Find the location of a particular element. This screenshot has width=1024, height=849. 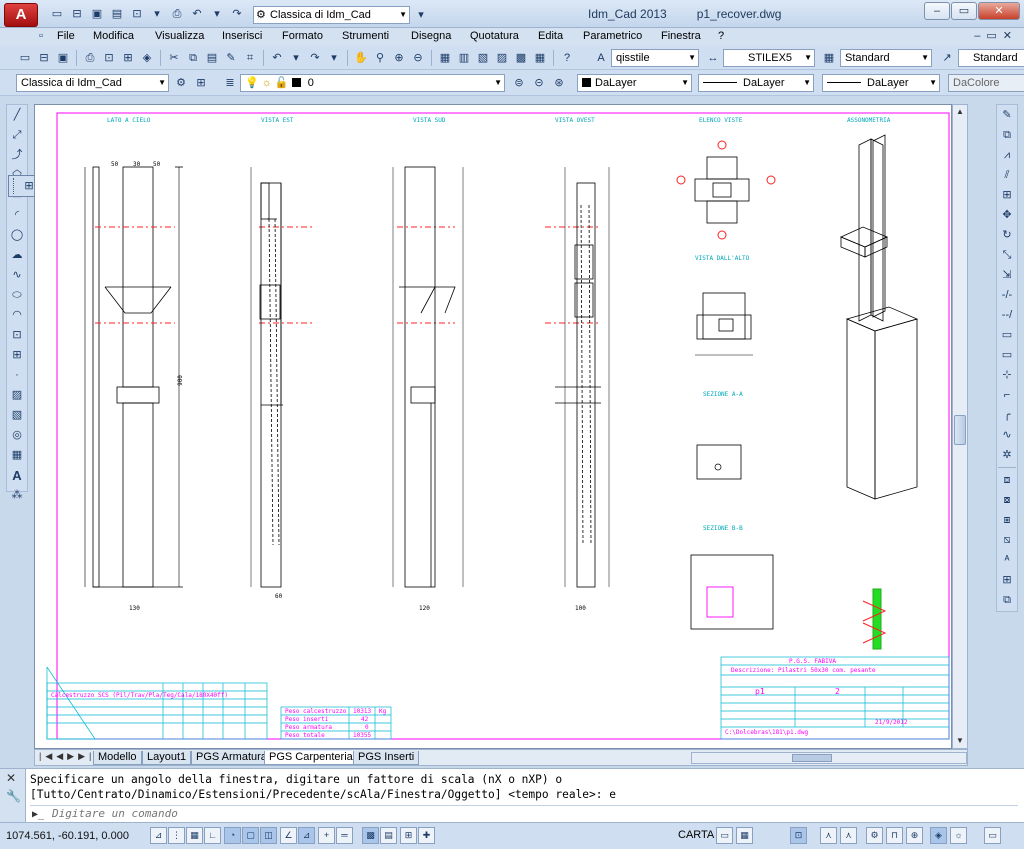

gear-icon: ⚙ is located at coordinates (181, 83).